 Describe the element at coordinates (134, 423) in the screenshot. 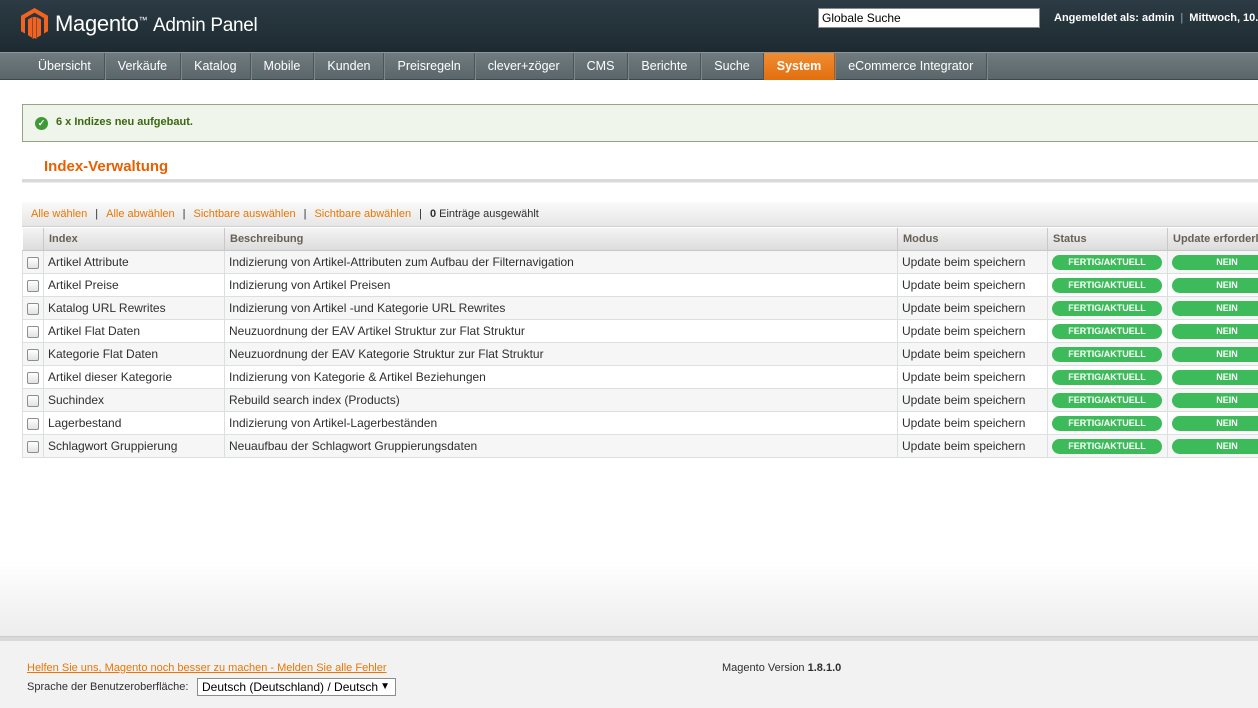

I see `index-cell: Lagerbestand` at that location.